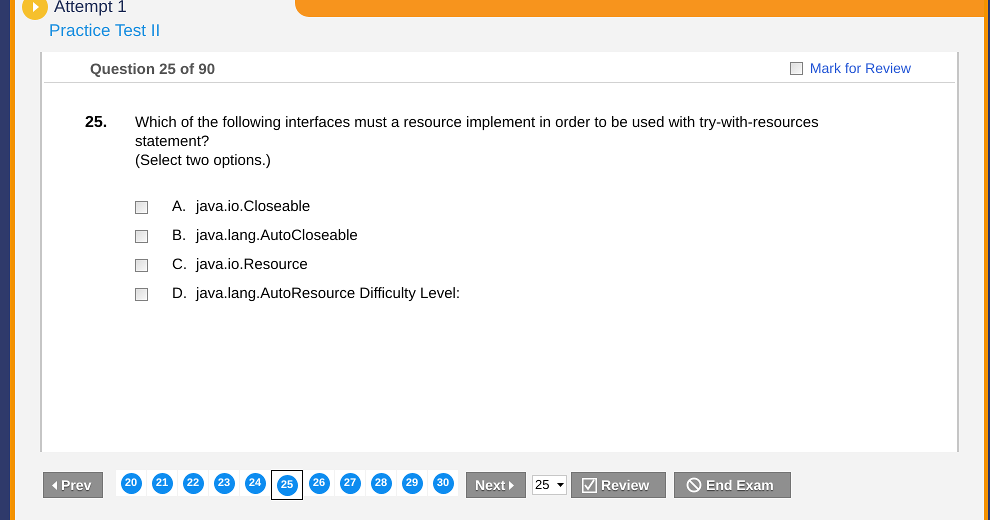 The image size is (990, 520). I want to click on page-number-button: 20, so click(131, 483).